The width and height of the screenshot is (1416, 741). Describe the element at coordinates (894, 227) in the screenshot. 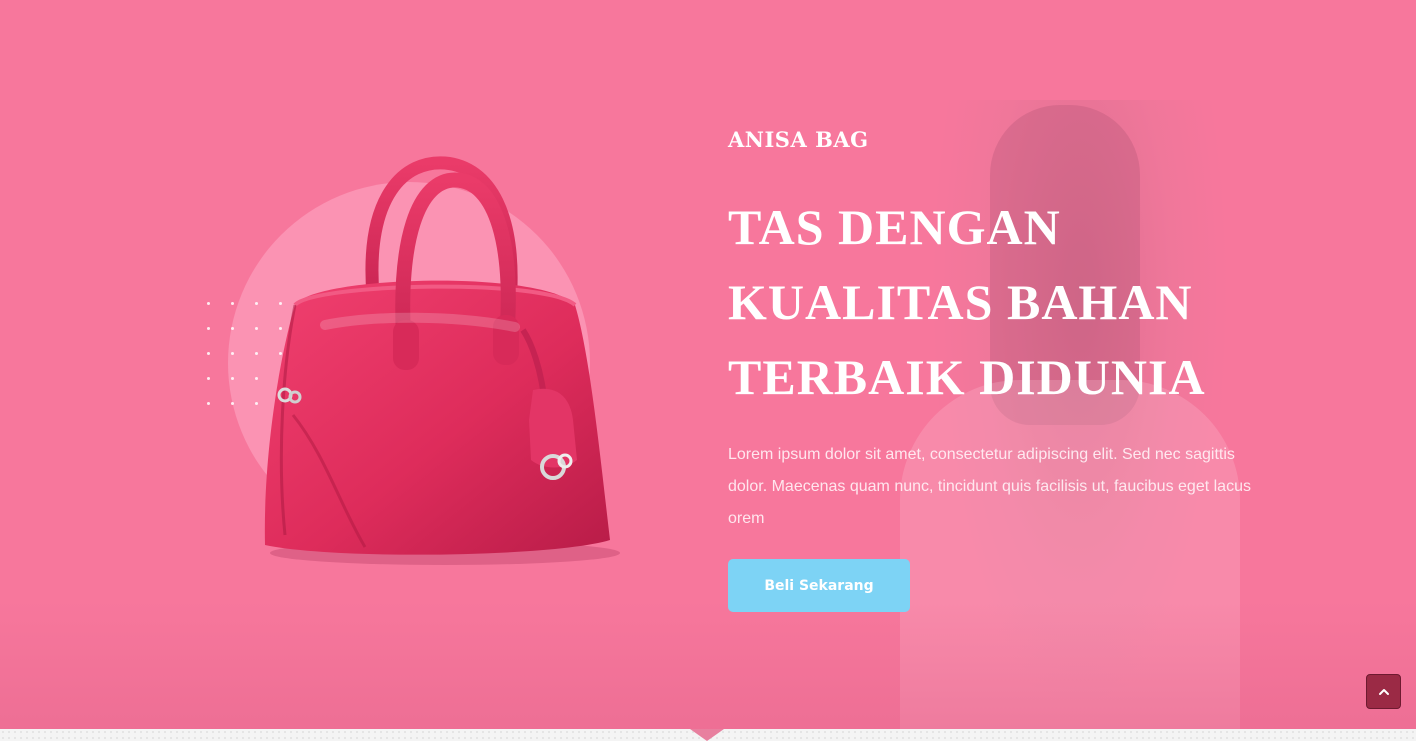

I see `headline-line: TAS DENGAN` at that location.